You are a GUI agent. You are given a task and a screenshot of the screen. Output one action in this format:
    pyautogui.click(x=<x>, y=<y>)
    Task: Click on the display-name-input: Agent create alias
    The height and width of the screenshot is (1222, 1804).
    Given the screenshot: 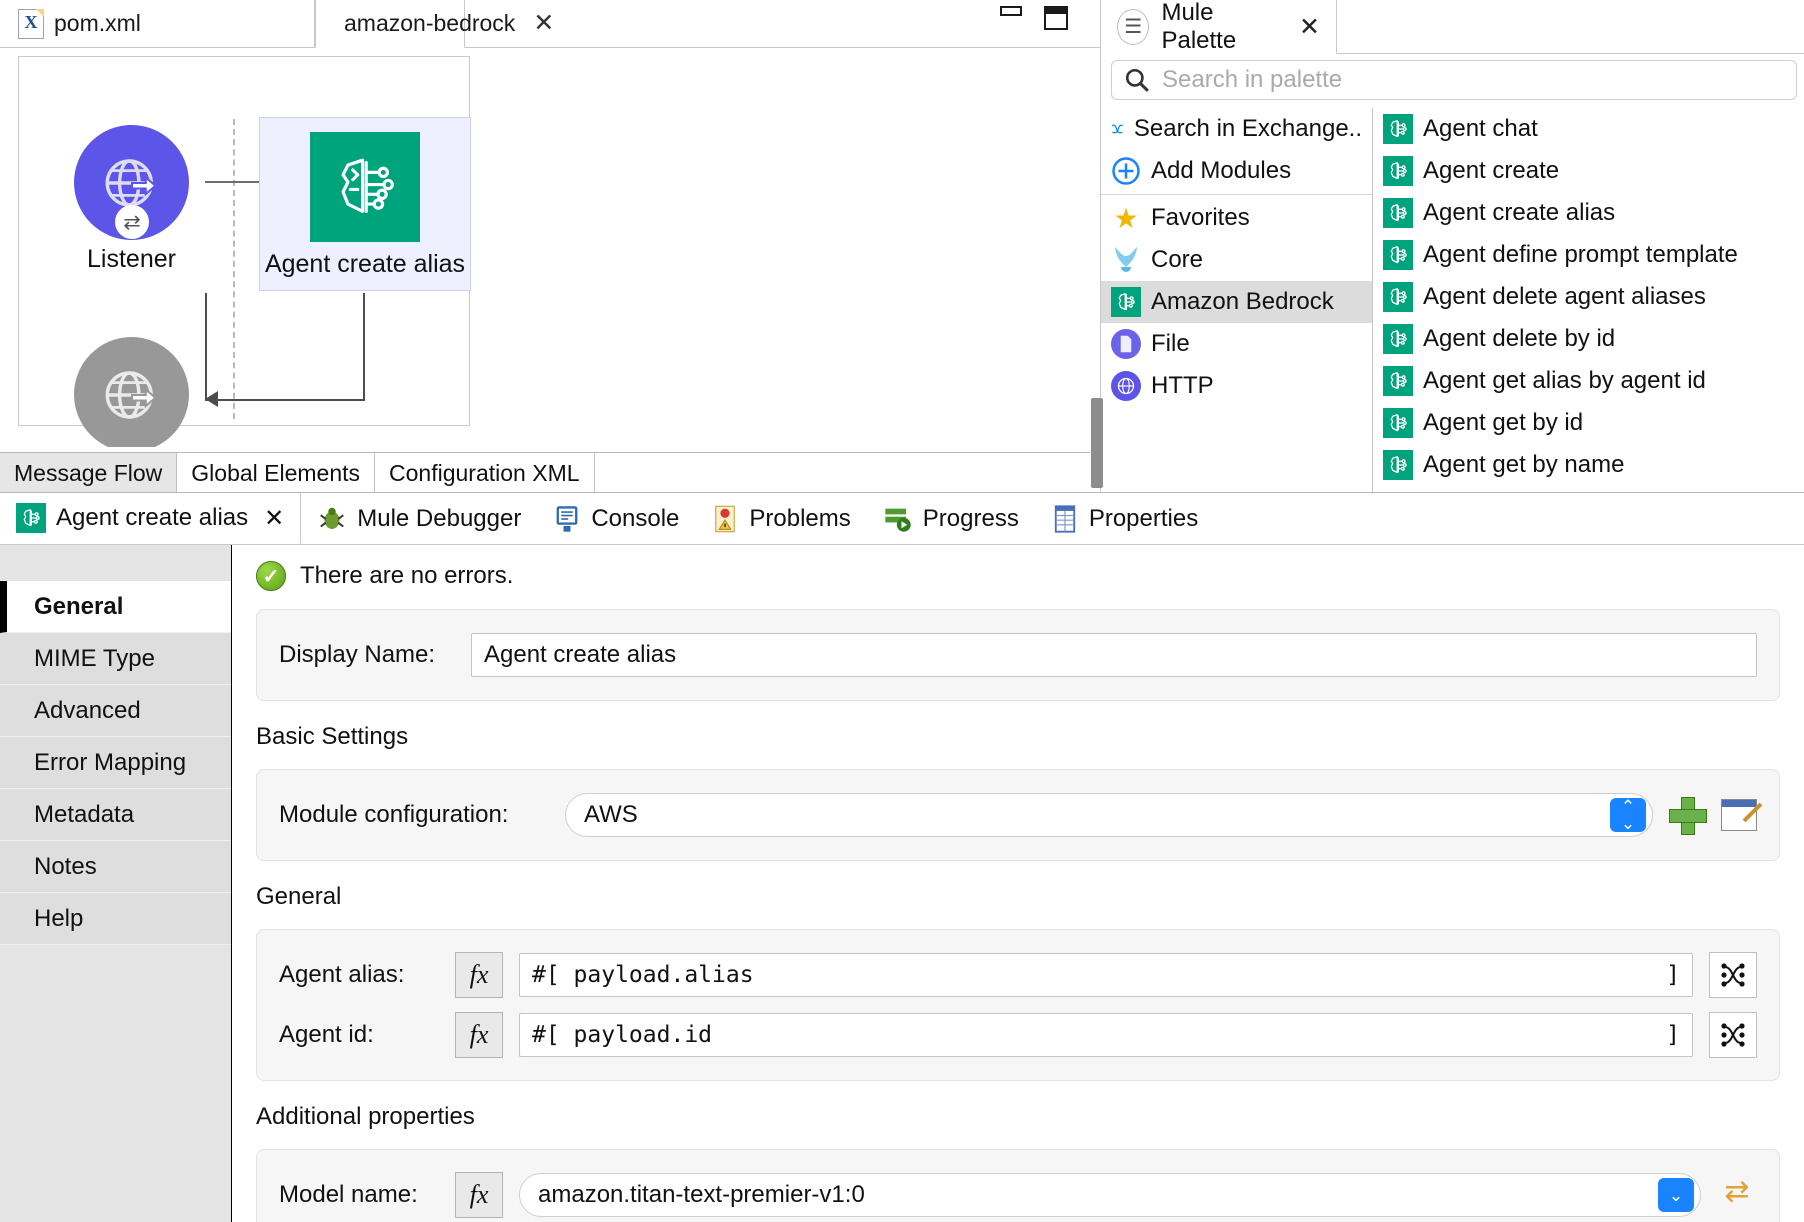 What is the action you would take?
    pyautogui.click(x=1114, y=655)
    